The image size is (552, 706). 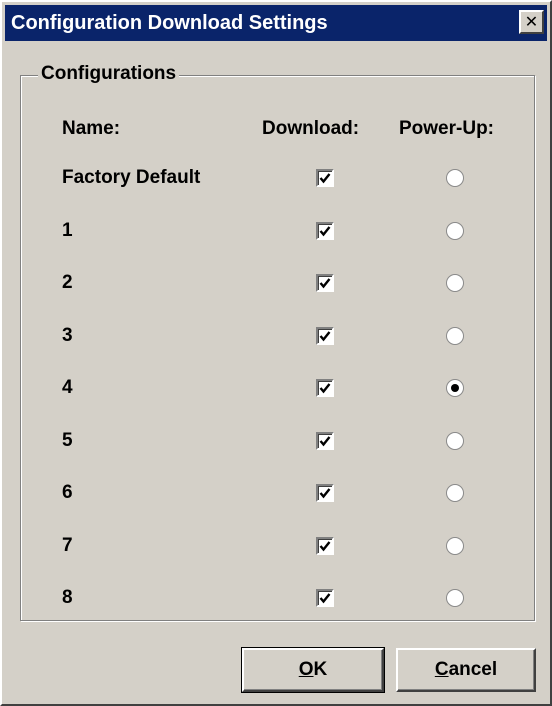 I want to click on config-name-label: 3, so click(x=67, y=335).